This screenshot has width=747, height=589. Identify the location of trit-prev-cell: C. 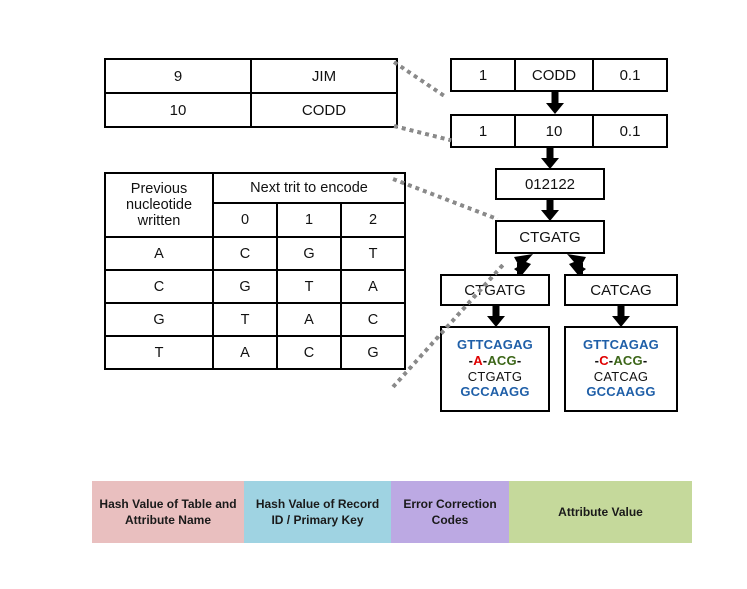
(159, 286).